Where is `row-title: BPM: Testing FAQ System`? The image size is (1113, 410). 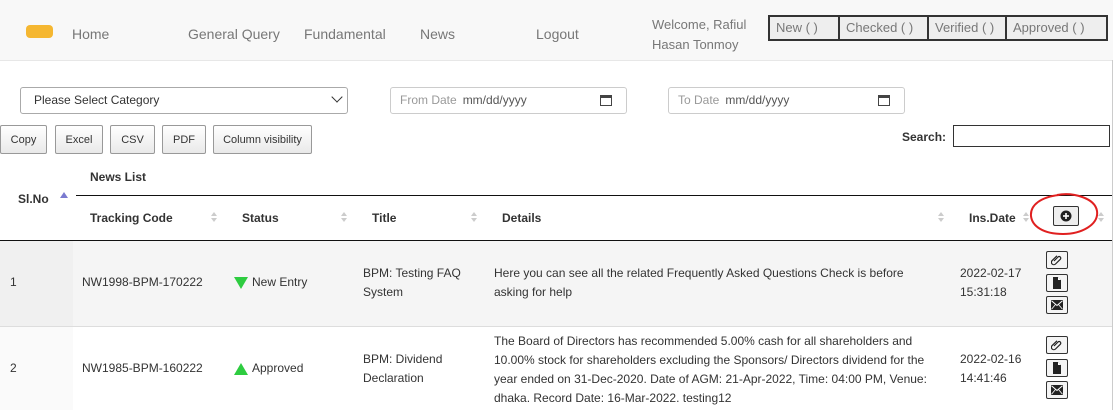 row-title: BPM: Testing FAQ System is located at coordinates (412, 283).